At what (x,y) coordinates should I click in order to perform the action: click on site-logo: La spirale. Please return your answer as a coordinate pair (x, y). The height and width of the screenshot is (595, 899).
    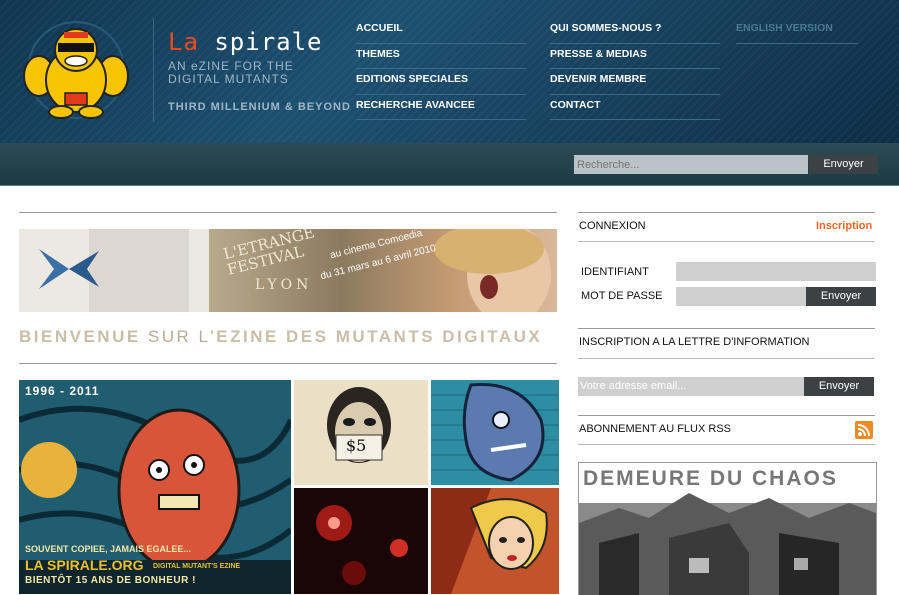
    Looking at the image, I should click on (245, 42).